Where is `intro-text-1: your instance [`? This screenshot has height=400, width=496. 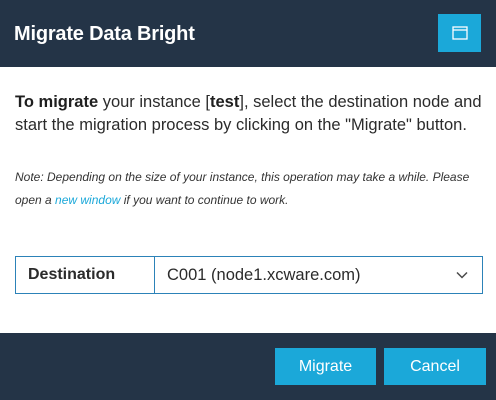 intro-text-1: your instance [ is located at coordinates (154, 102).